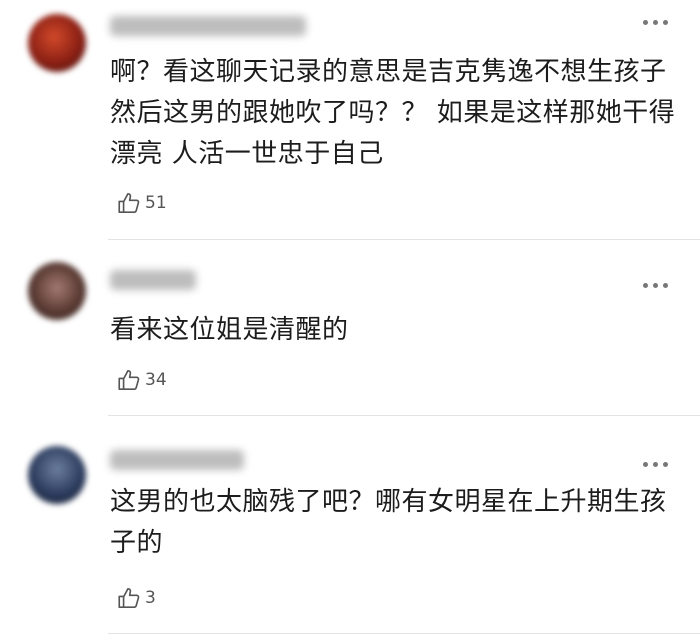  Describe the element at coordinates (150, 598) in the screenshot. I see `like-count: 3` at that location.